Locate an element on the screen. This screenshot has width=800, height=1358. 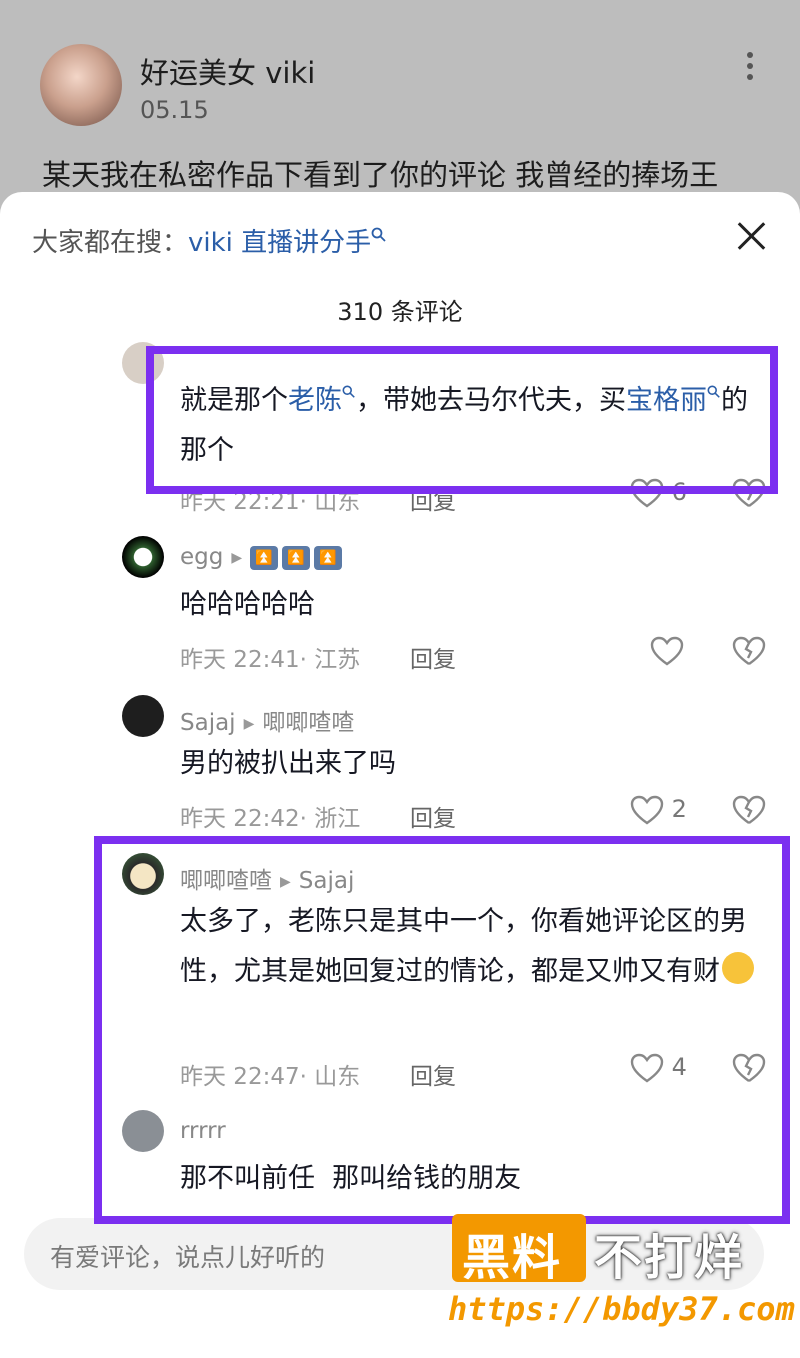
post-caption: 某天我在私密作品下看到了你的评论 我曾经的捧场王 is located at coordinates (380, 175).